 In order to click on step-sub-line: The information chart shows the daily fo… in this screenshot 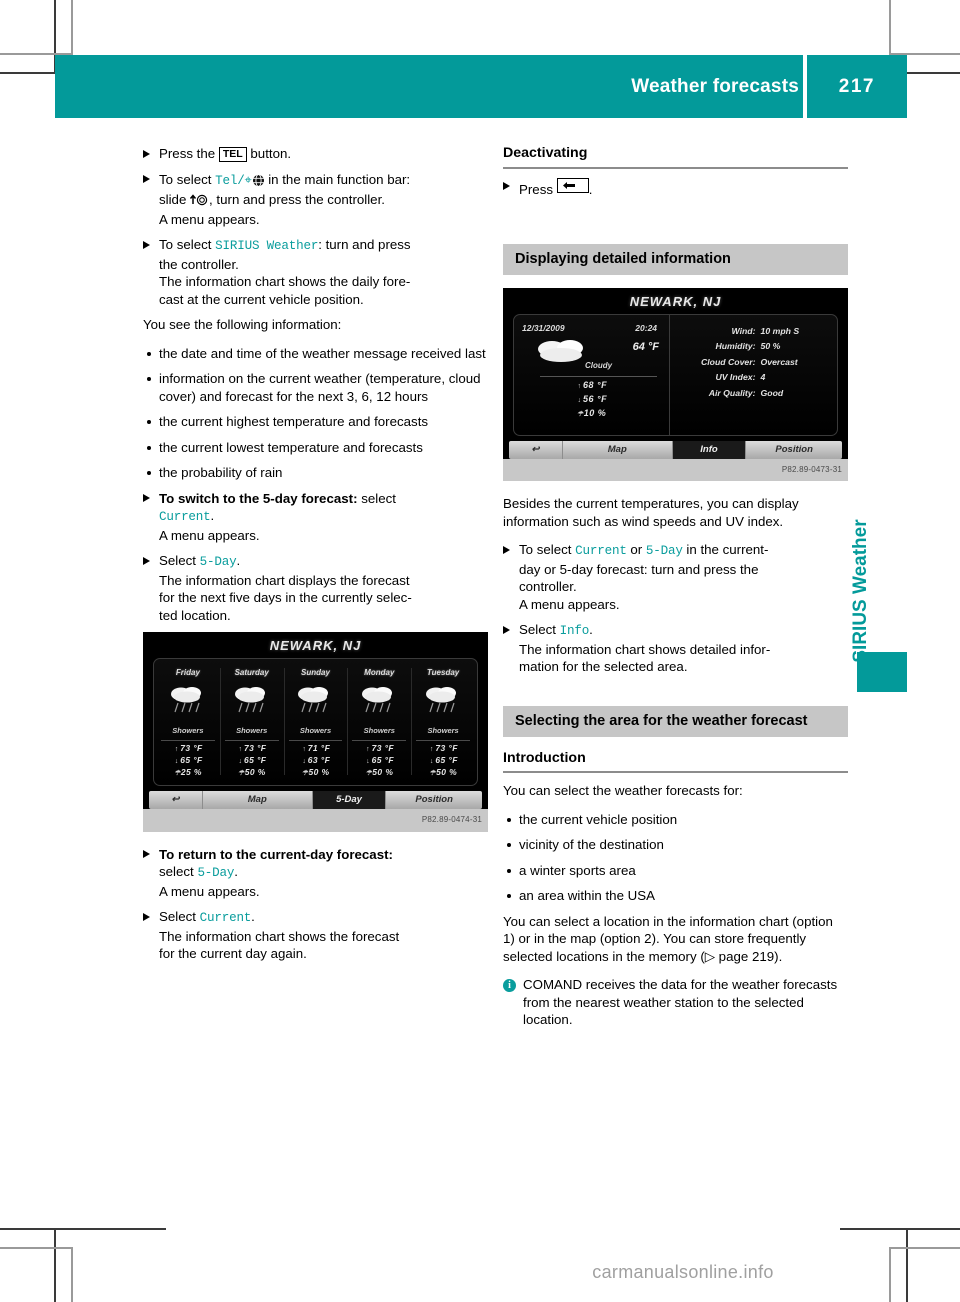, I will do `click(285, 281)`.